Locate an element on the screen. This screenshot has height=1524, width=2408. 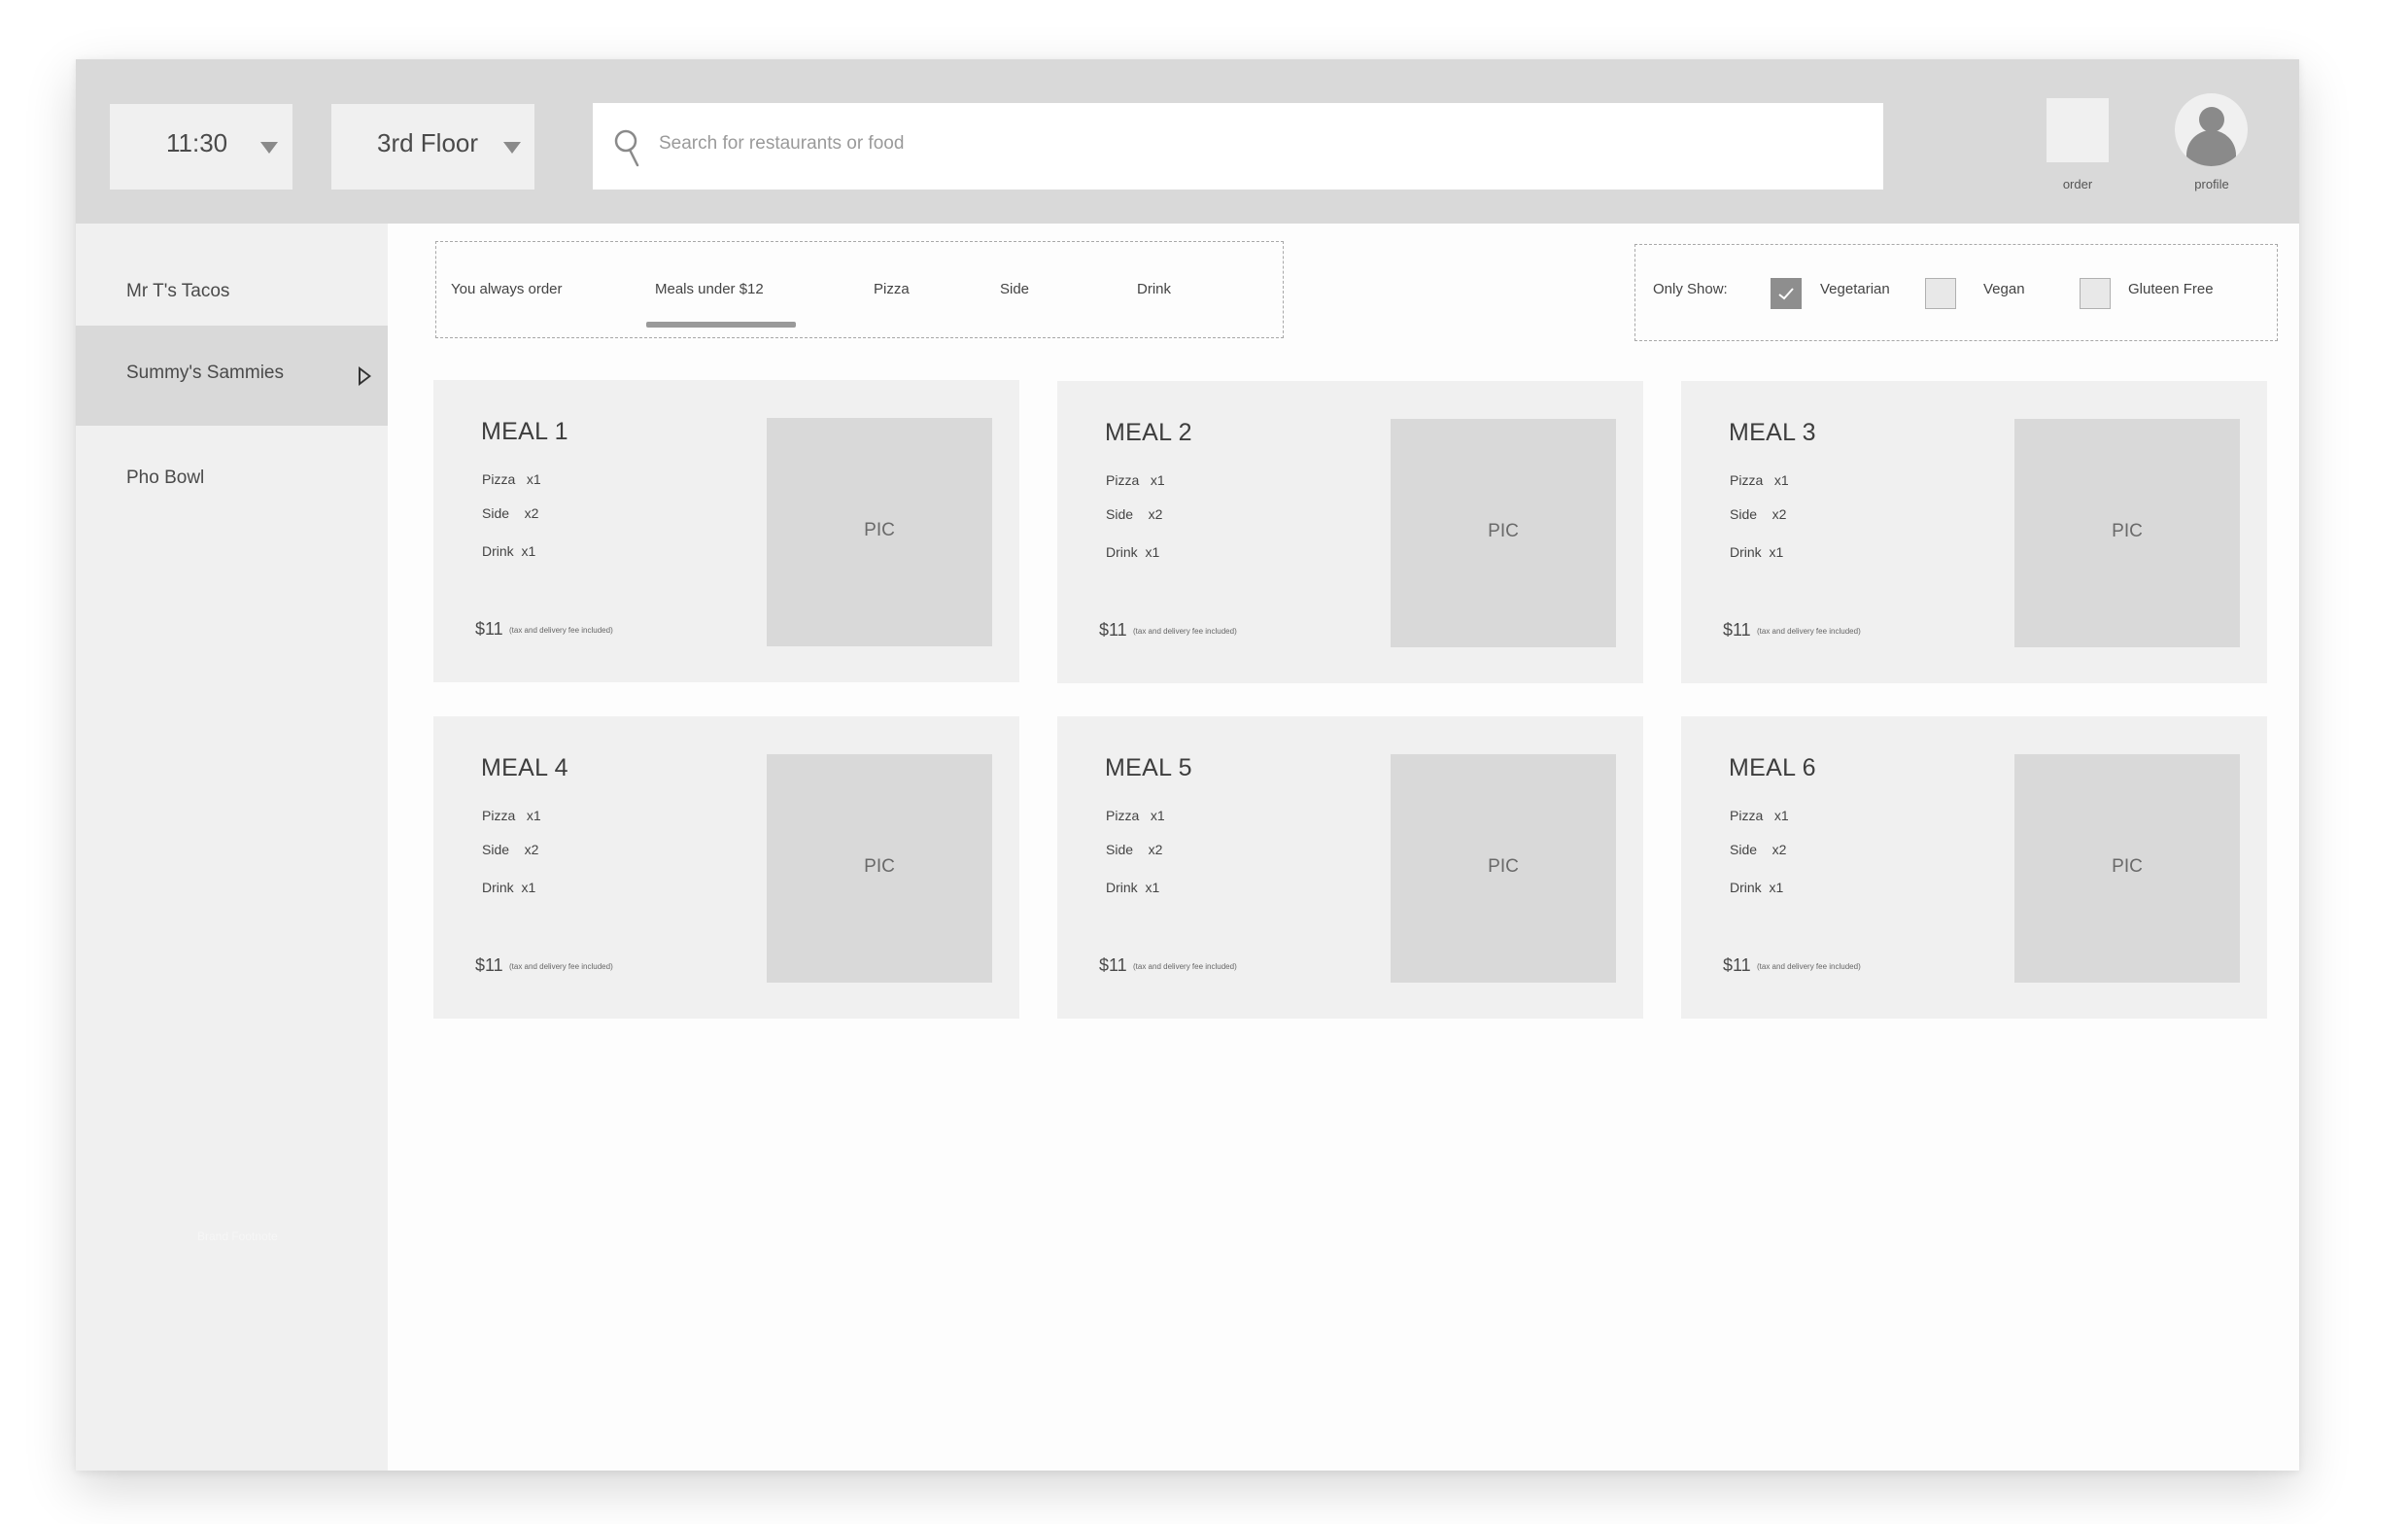
tab-drink: Drink is located at coordinates (1154, 289).